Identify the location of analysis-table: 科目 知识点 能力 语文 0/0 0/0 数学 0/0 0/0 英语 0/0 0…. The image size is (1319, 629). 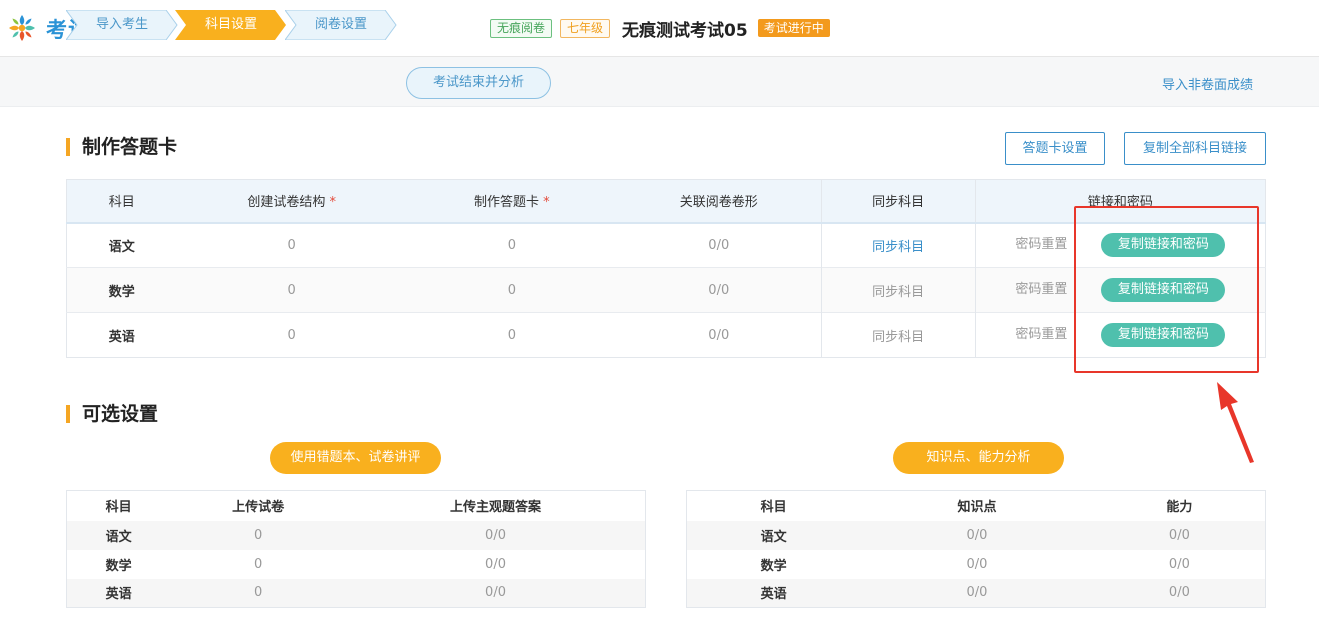
(976, 549).